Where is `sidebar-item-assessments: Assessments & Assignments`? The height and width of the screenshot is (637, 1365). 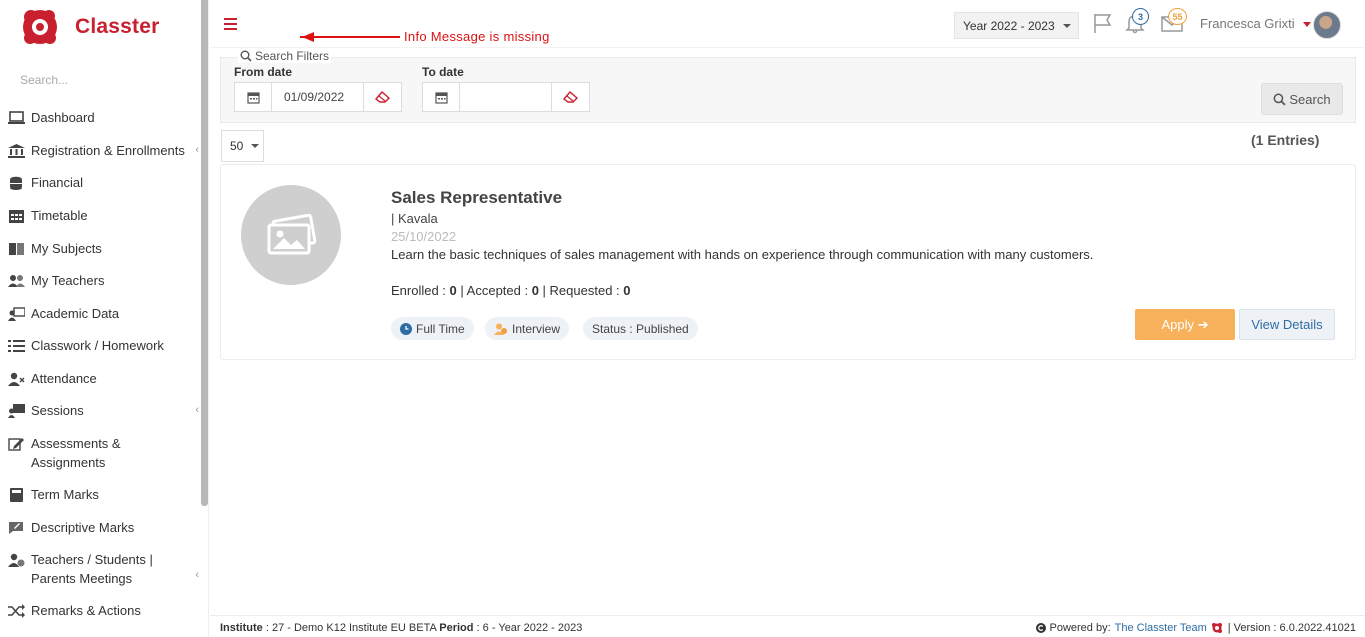 sidebar-item-assessments: Assessments & Assignments is located at coordinates (104, 453).